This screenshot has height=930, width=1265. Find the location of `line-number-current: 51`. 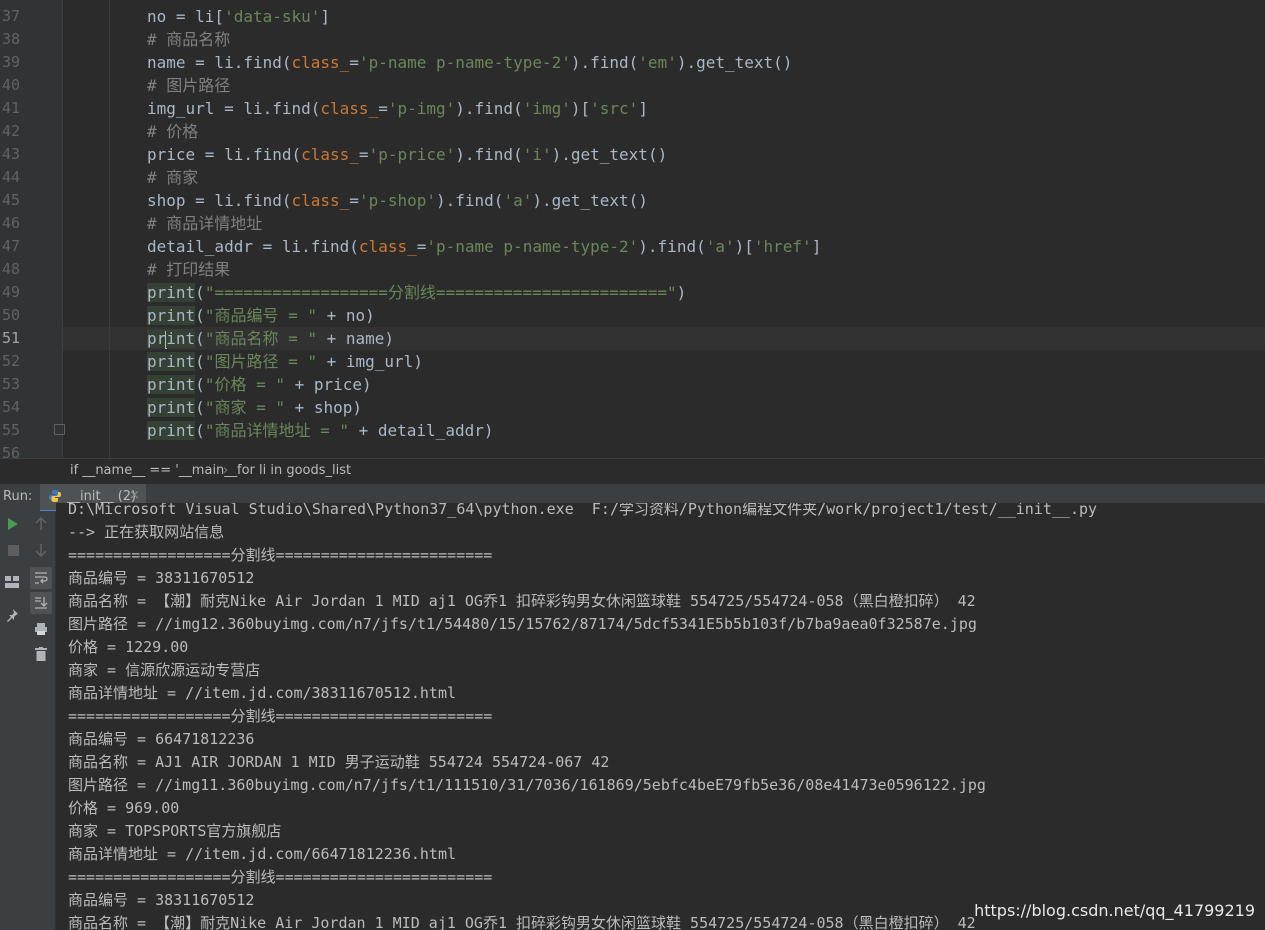

line-number-current: 51 is located at coordinates (10, 338).